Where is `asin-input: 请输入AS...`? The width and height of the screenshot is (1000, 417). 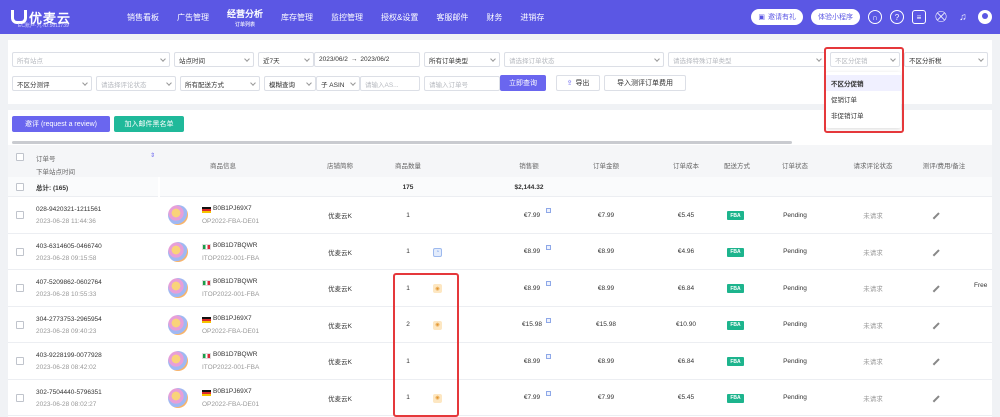 asin-input: 请输入AS... is located at coordinates (390, 83).